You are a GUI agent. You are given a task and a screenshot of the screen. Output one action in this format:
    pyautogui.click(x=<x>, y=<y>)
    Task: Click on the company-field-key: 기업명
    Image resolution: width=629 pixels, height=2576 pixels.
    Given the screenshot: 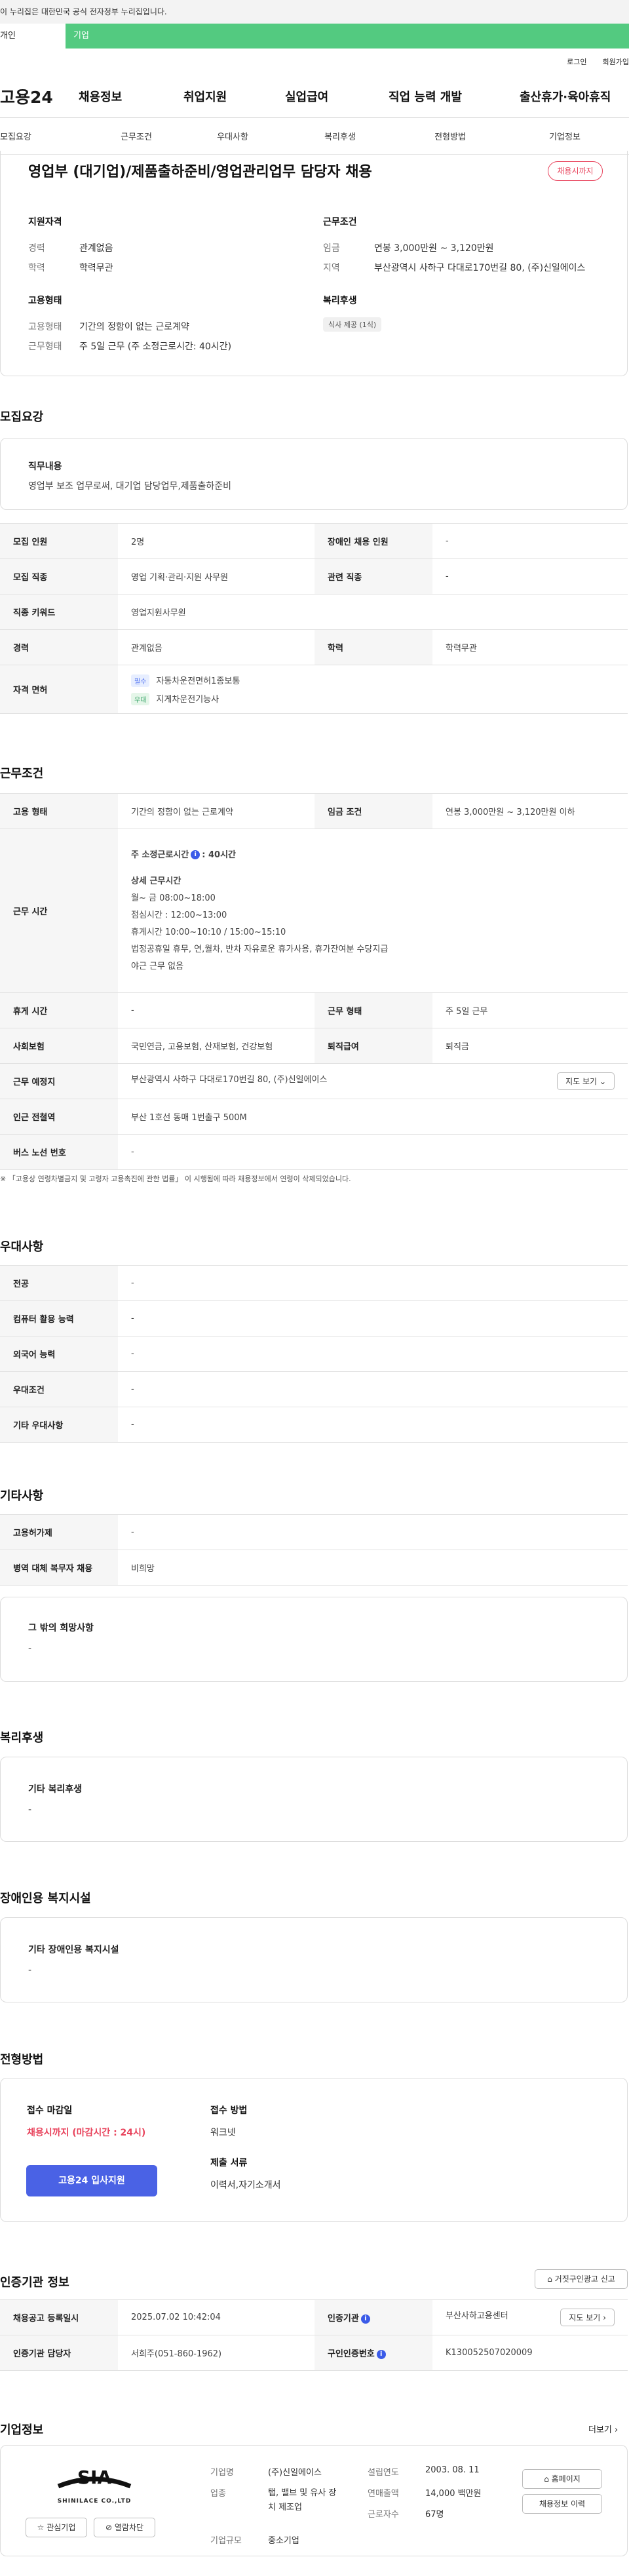 What is the action you would take?
    pyautogui.click(x=222, y=2473)
    